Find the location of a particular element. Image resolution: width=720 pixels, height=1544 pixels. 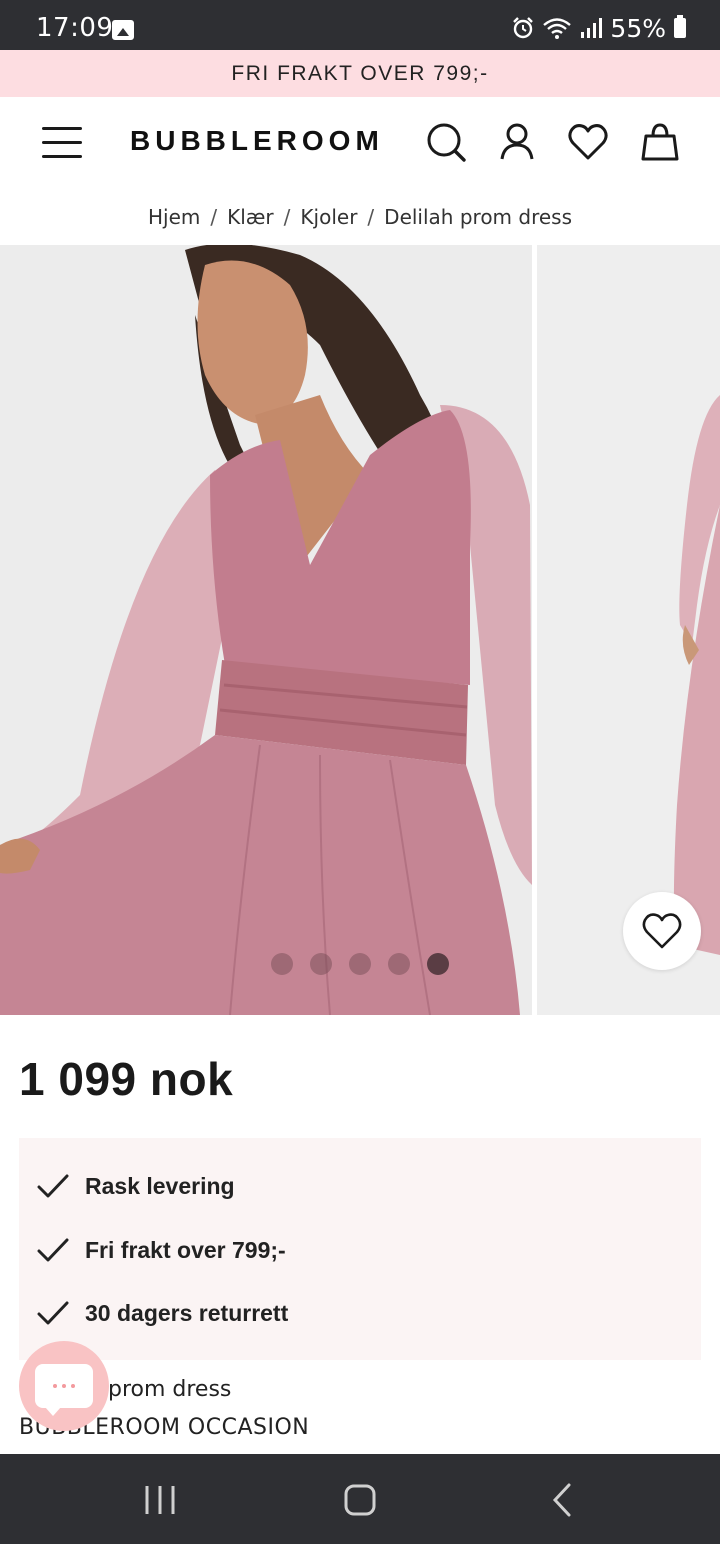

chat-icon is located at coordinates (64, 1390).